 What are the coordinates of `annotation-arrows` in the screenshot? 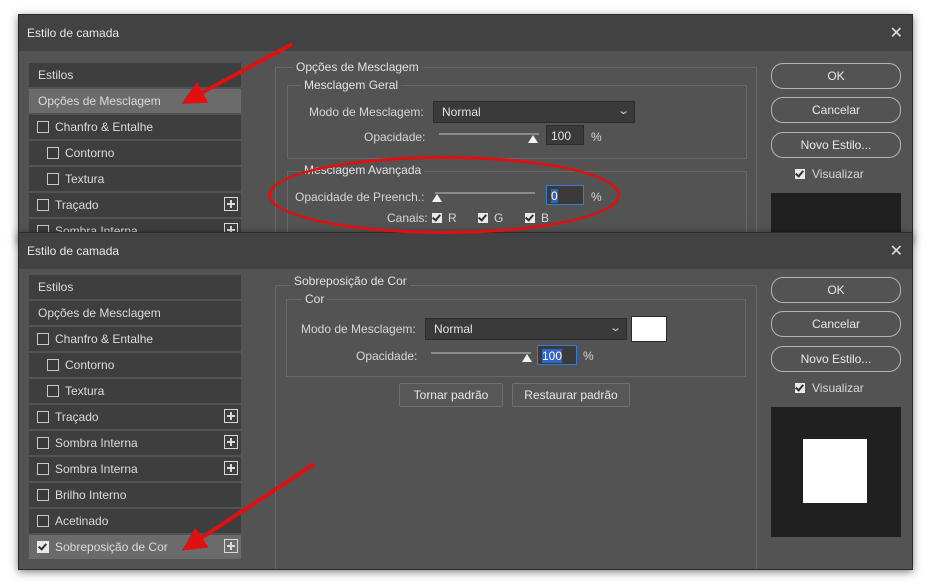 It's located at (248, 296).